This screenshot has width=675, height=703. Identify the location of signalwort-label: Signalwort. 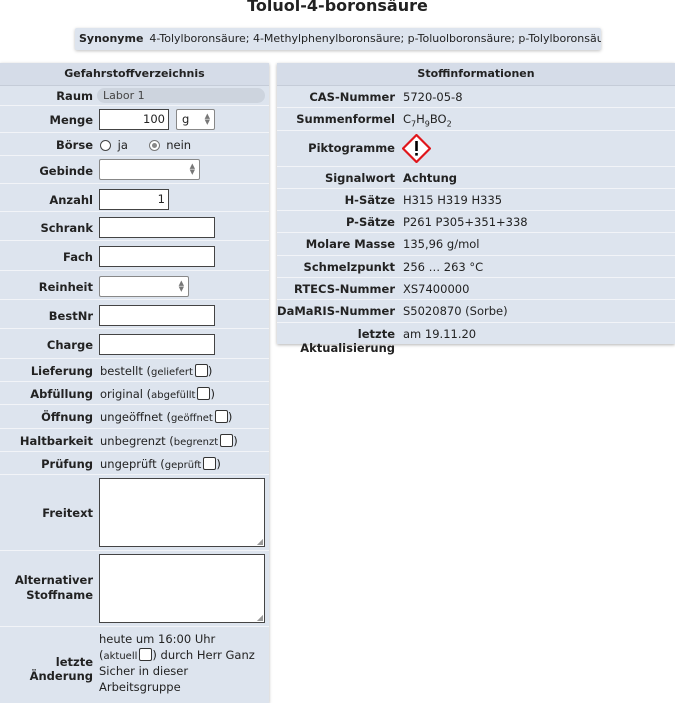
(359, 178).